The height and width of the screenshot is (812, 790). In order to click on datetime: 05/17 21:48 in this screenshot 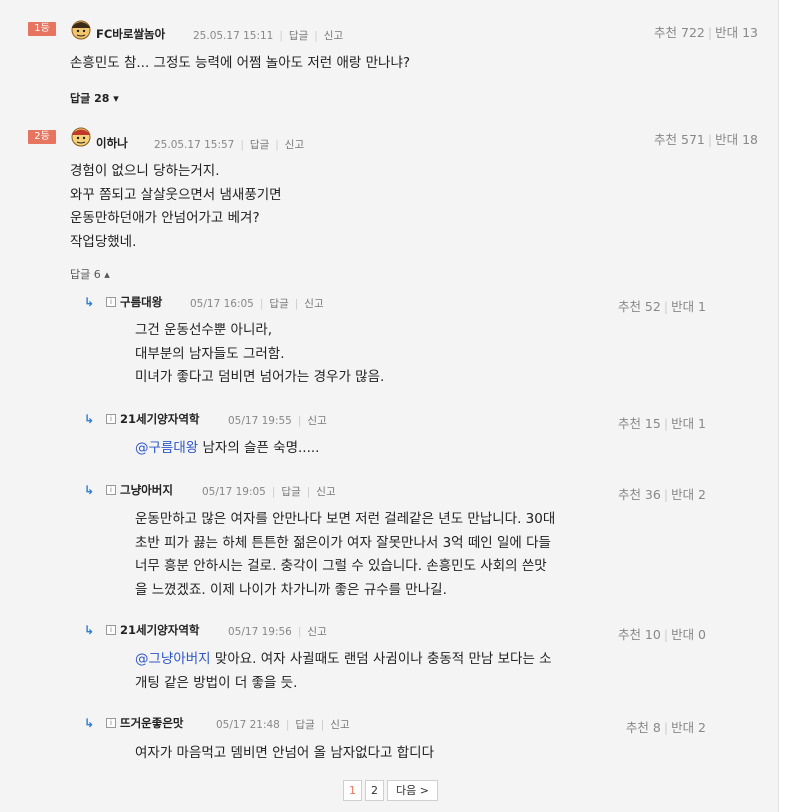, I will do `click(248, 725)`.